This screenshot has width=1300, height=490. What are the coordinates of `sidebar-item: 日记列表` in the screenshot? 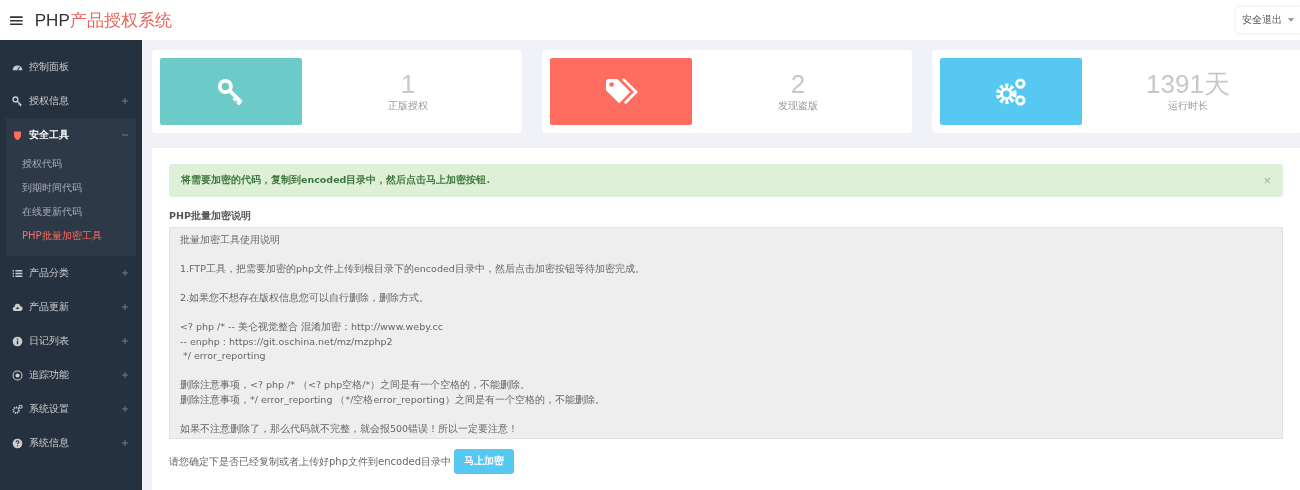 It's located at (71, 341).